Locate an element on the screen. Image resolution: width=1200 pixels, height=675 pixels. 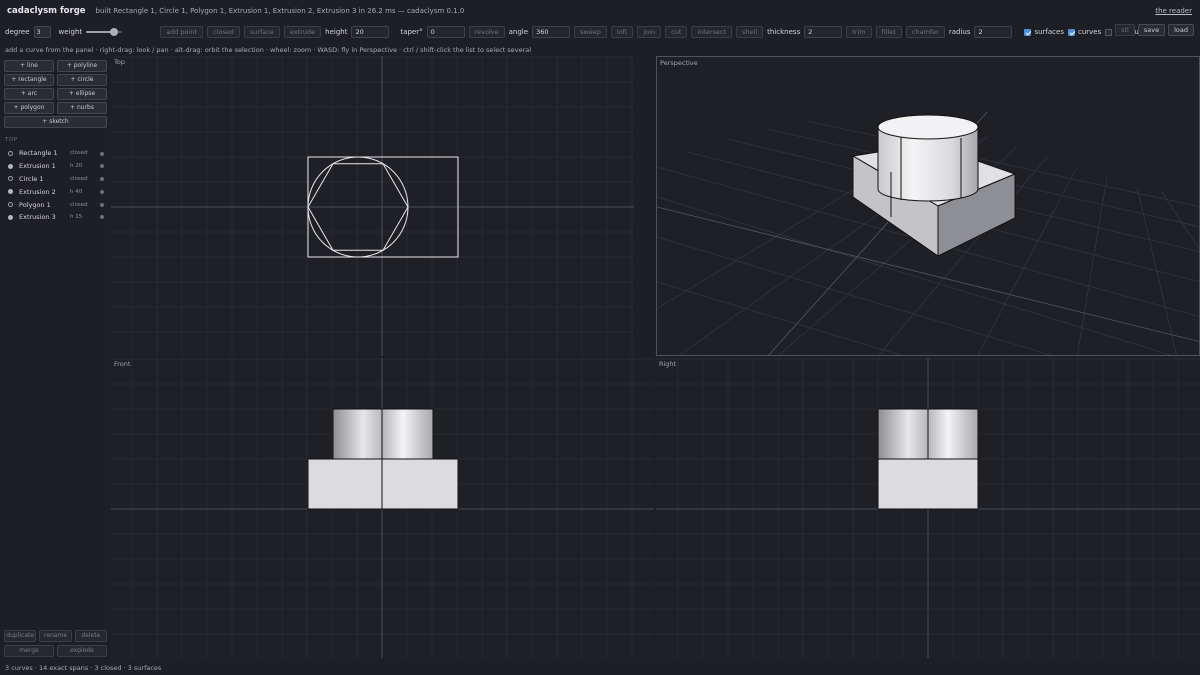
shell-button: shell is located at coordinates (750, 32).